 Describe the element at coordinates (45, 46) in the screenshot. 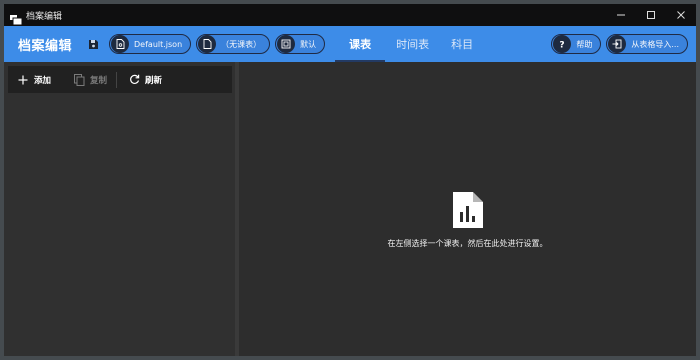

I see `page-title: 档案编辑` at that location.